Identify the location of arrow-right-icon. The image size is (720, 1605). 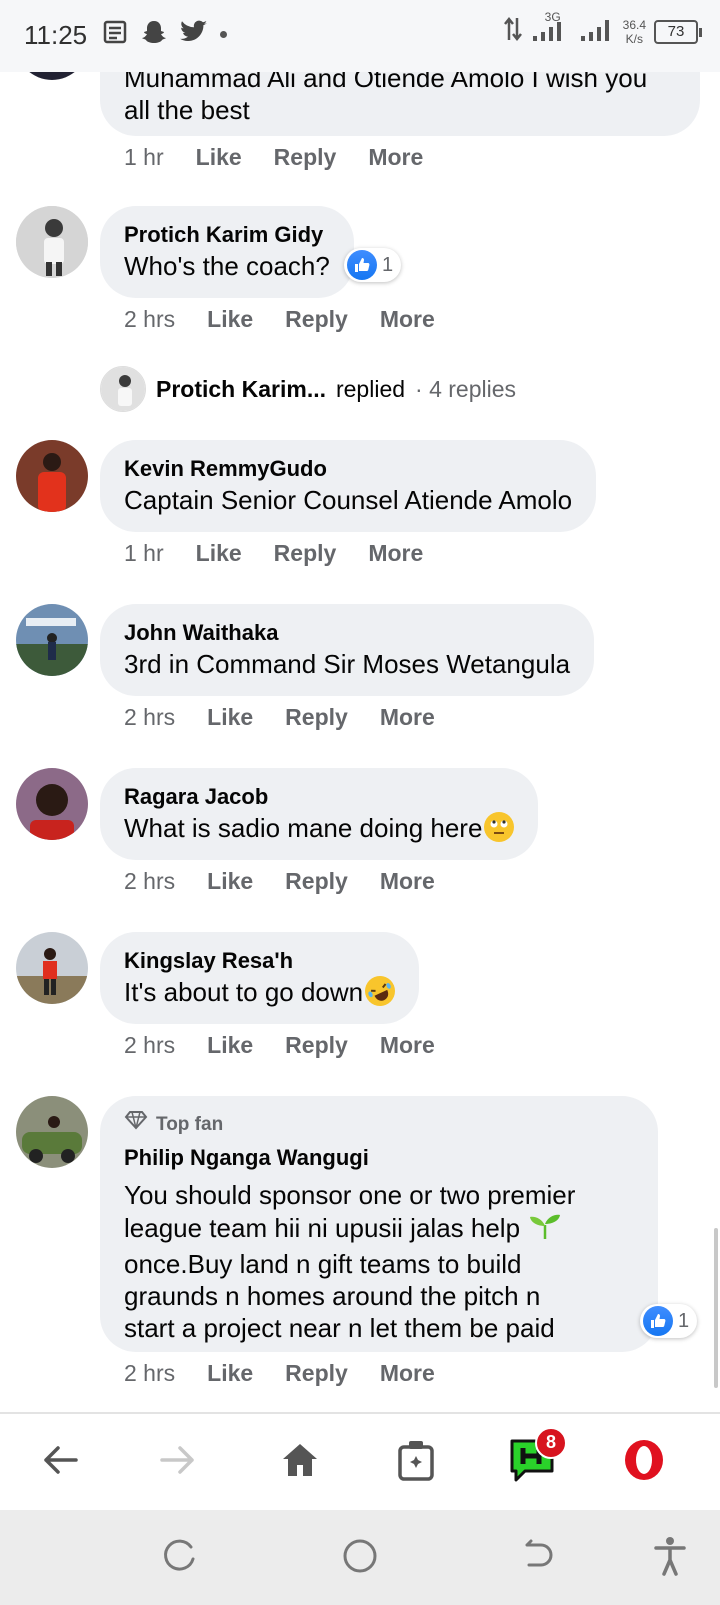
(178, 1462).